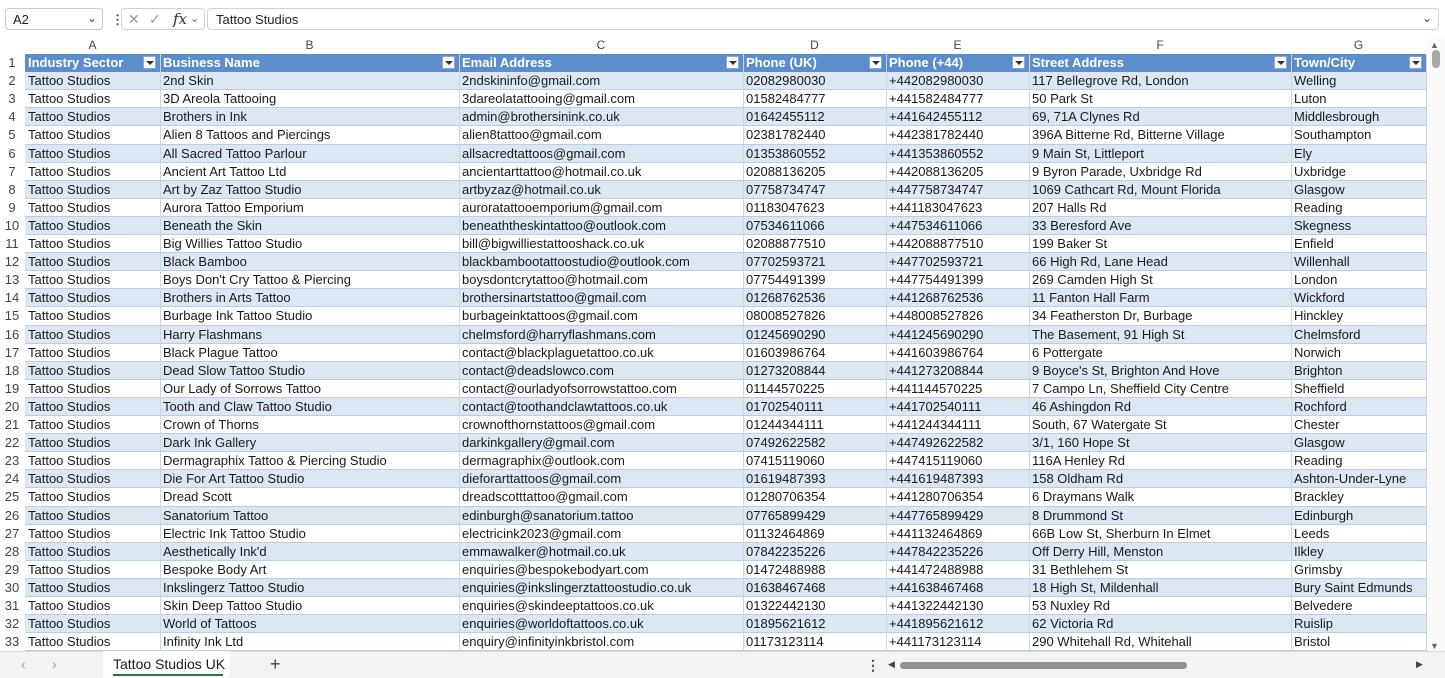 The image size is (1445, 678). I want to click on table-cell: Brackley, so click(1358, 497).